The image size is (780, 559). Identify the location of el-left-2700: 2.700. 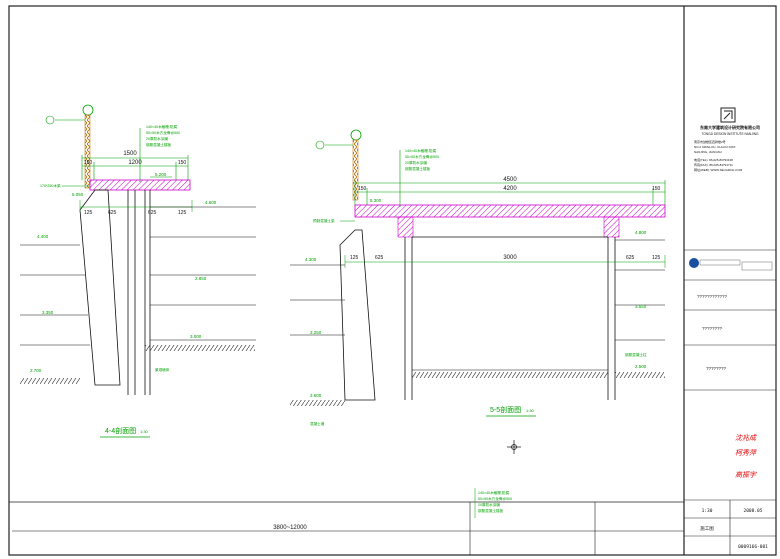
(36, 370).